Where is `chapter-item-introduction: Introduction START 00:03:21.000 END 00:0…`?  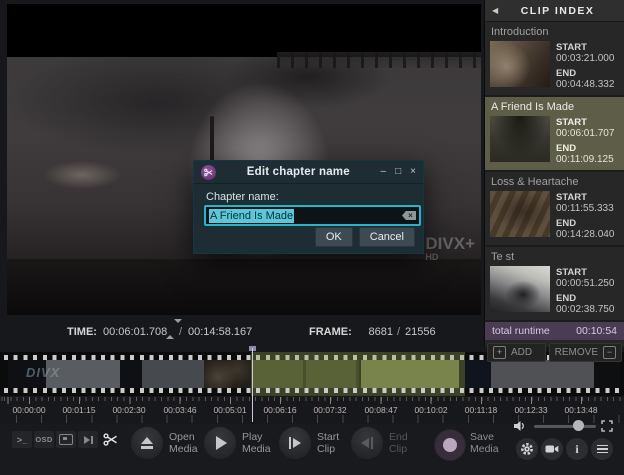
chapter-item-introduction: Introduction START 00:03:21.000 END 00:0… is located at coordinates (554, 59).